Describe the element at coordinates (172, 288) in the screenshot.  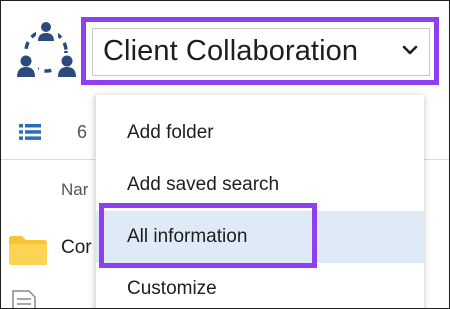
I see `menu-item-label: Customize` at that location.